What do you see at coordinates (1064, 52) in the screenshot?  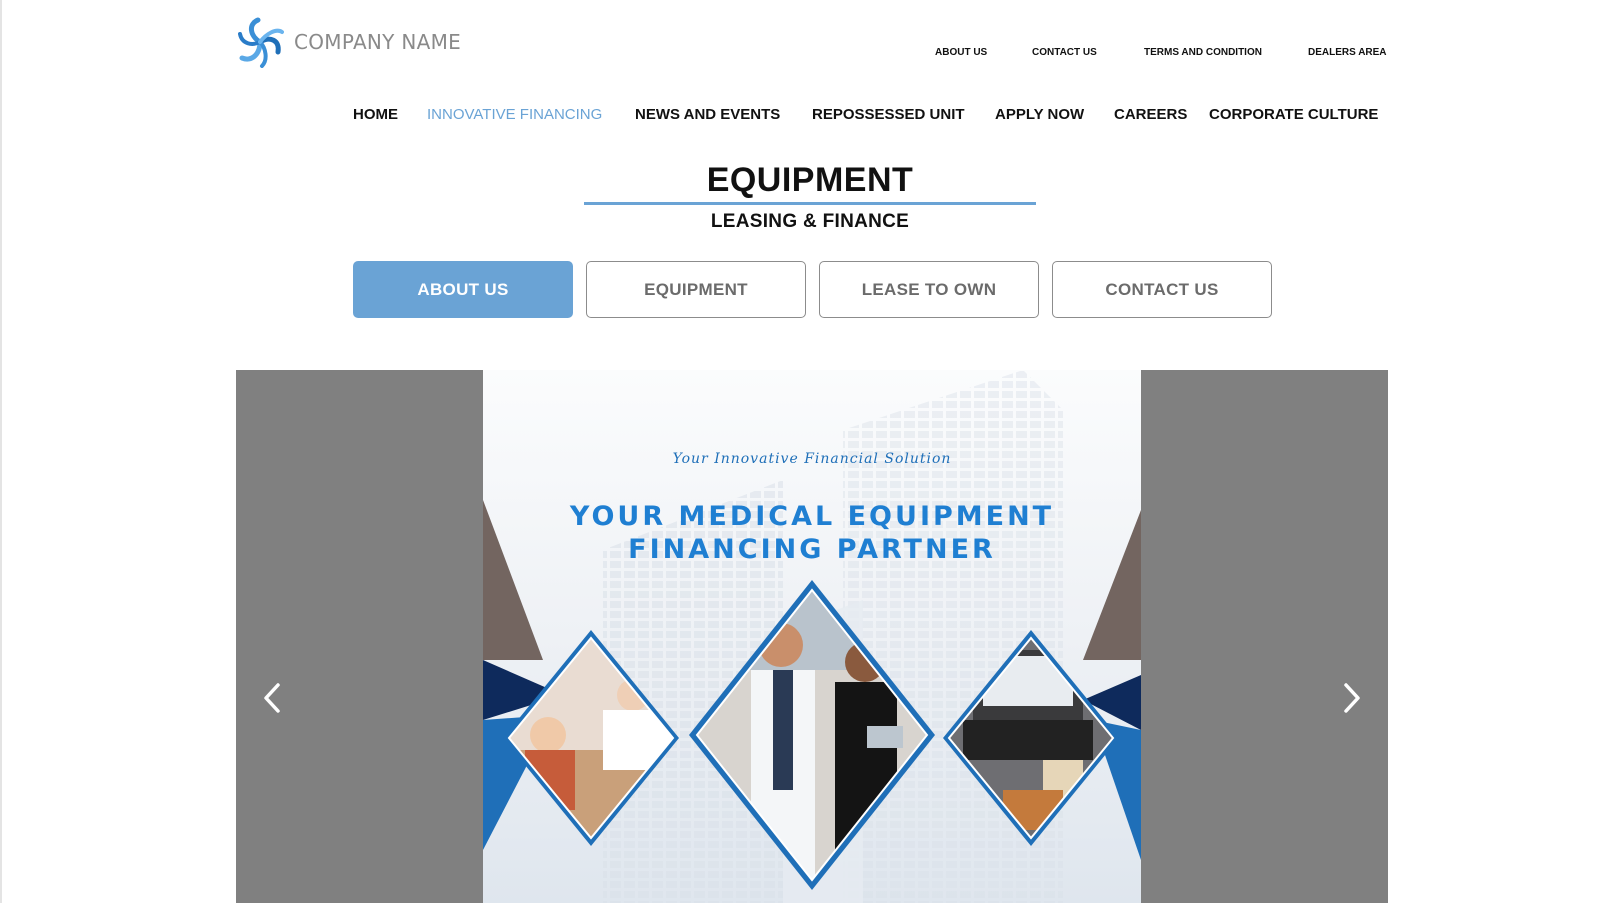 I see `top-link-contact-us: CONTACT US` at bounding box center [1064, 52].